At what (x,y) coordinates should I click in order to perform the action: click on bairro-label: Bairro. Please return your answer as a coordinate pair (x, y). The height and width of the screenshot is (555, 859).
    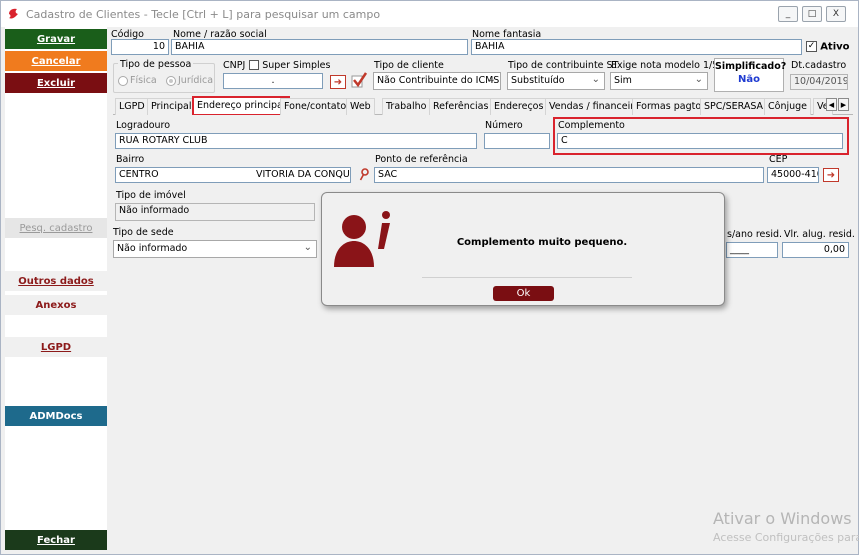
    Looking at the image, I should click on (130, 159).